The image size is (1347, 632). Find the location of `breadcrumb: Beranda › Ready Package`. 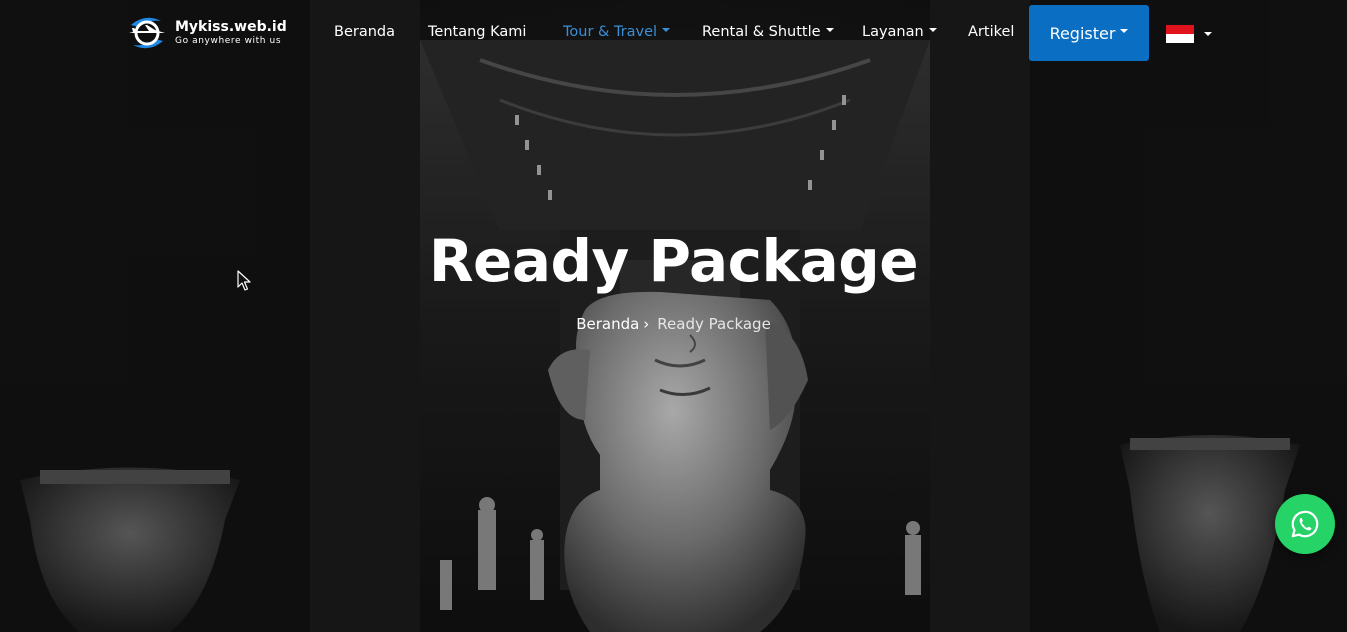

breadcrumb: Beranda › Ready Package is located at coordinates (673, 324).